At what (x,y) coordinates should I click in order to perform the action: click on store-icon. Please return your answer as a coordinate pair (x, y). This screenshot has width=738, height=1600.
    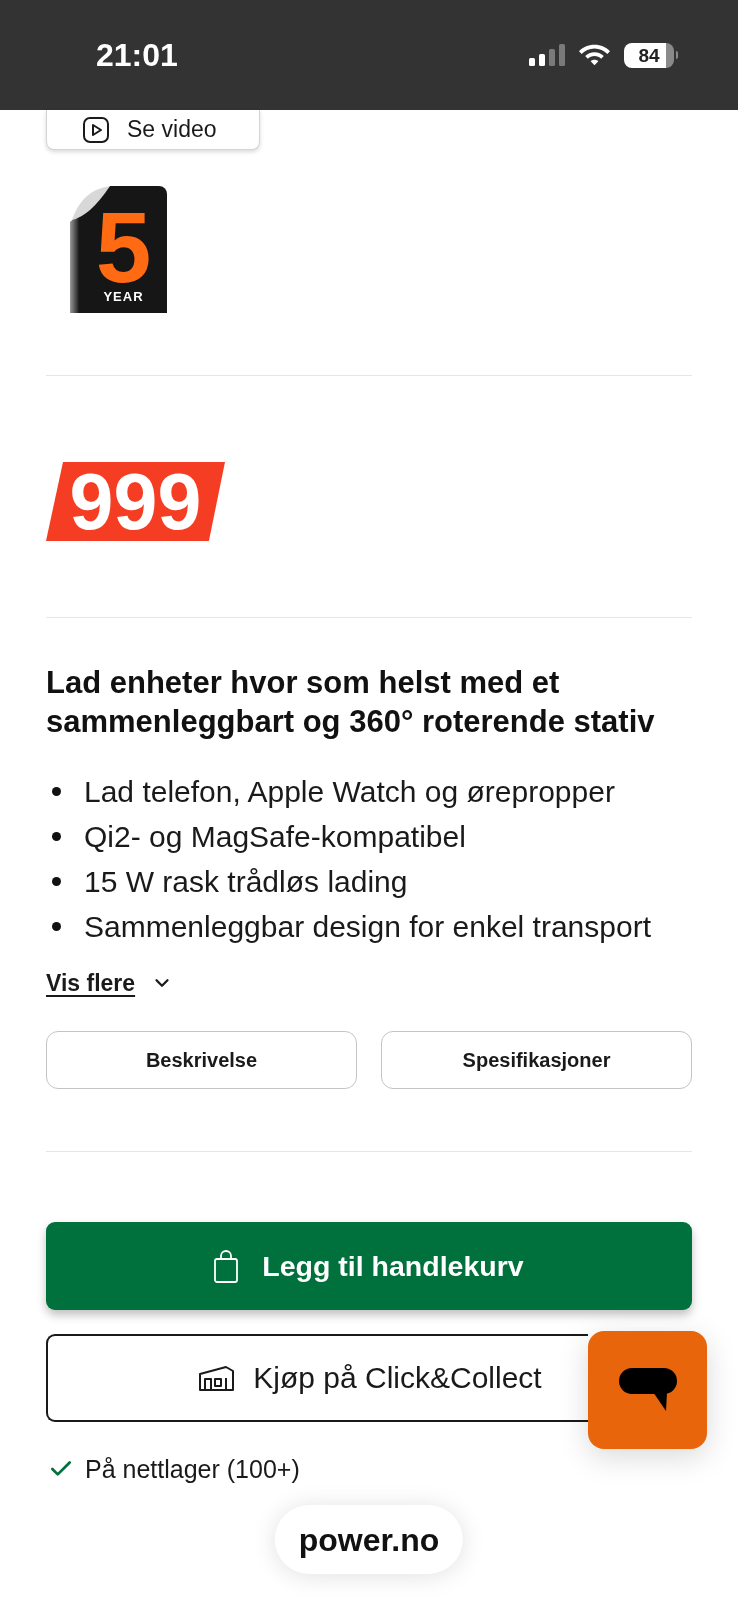
    Looking at the image, I should click on (217, 1378).